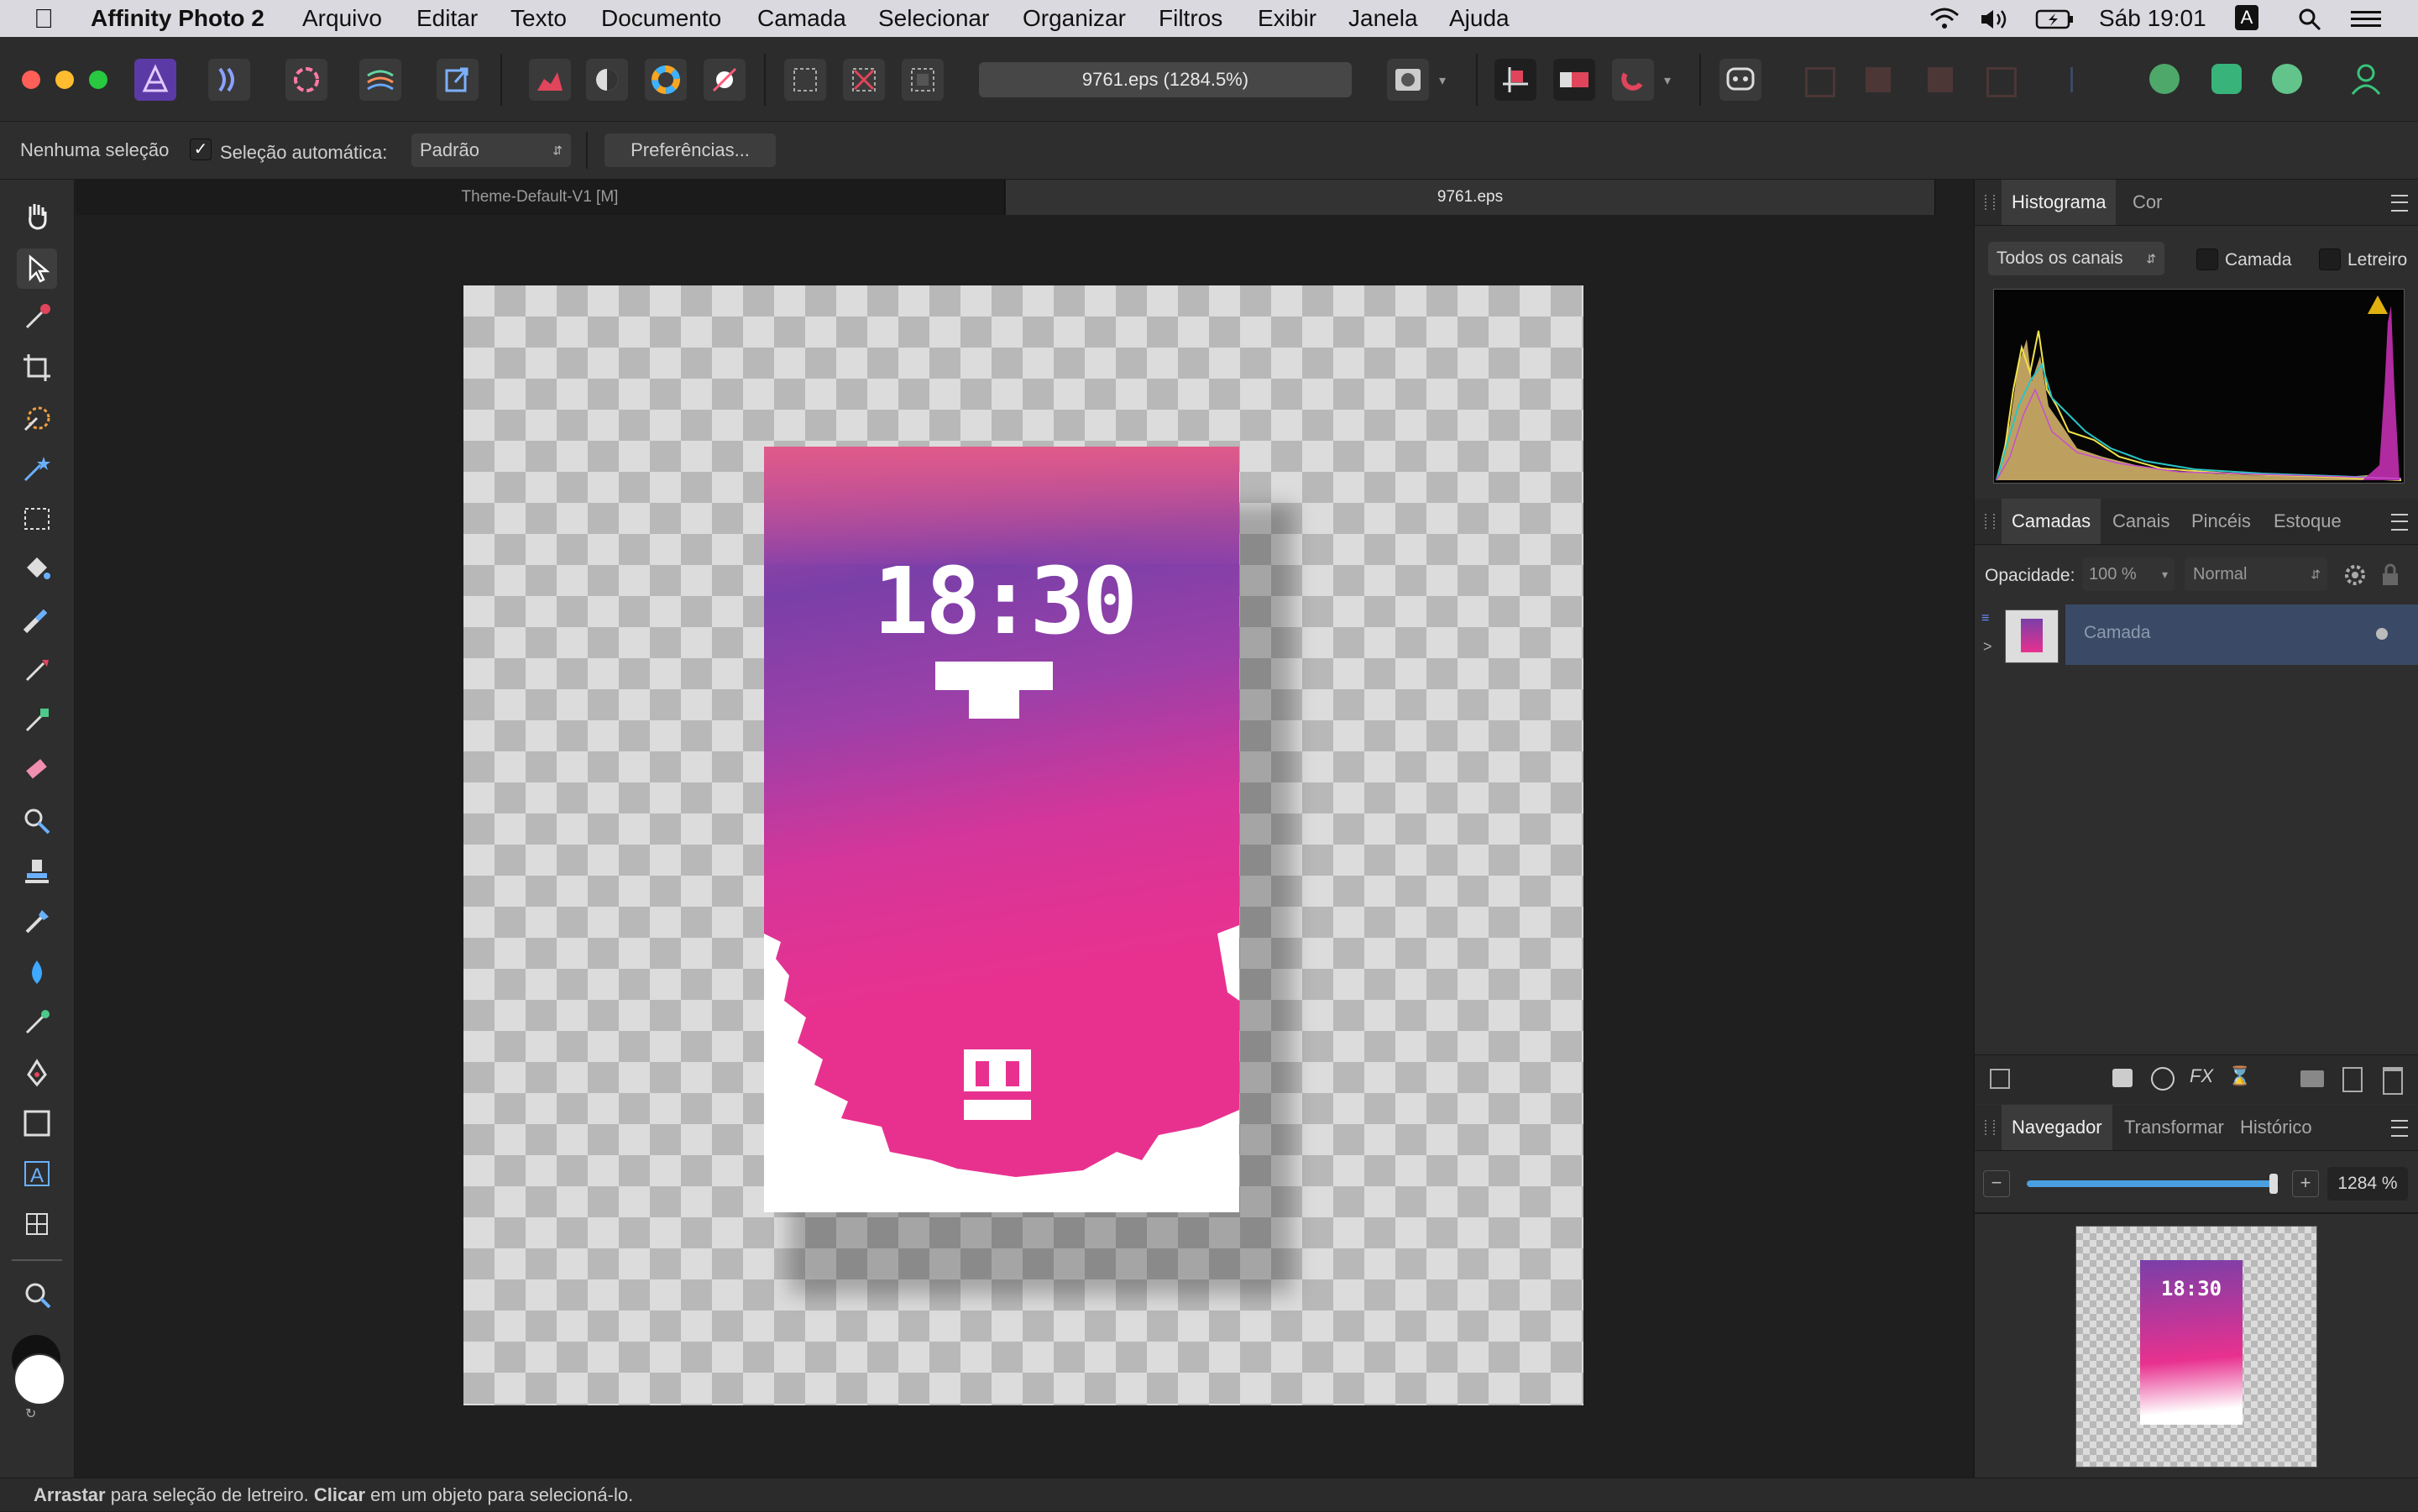 Image resolution: width=2418 pixels, height=1512 pixels. I want to click on boolean-intersect-icon, so click(2287, 79).